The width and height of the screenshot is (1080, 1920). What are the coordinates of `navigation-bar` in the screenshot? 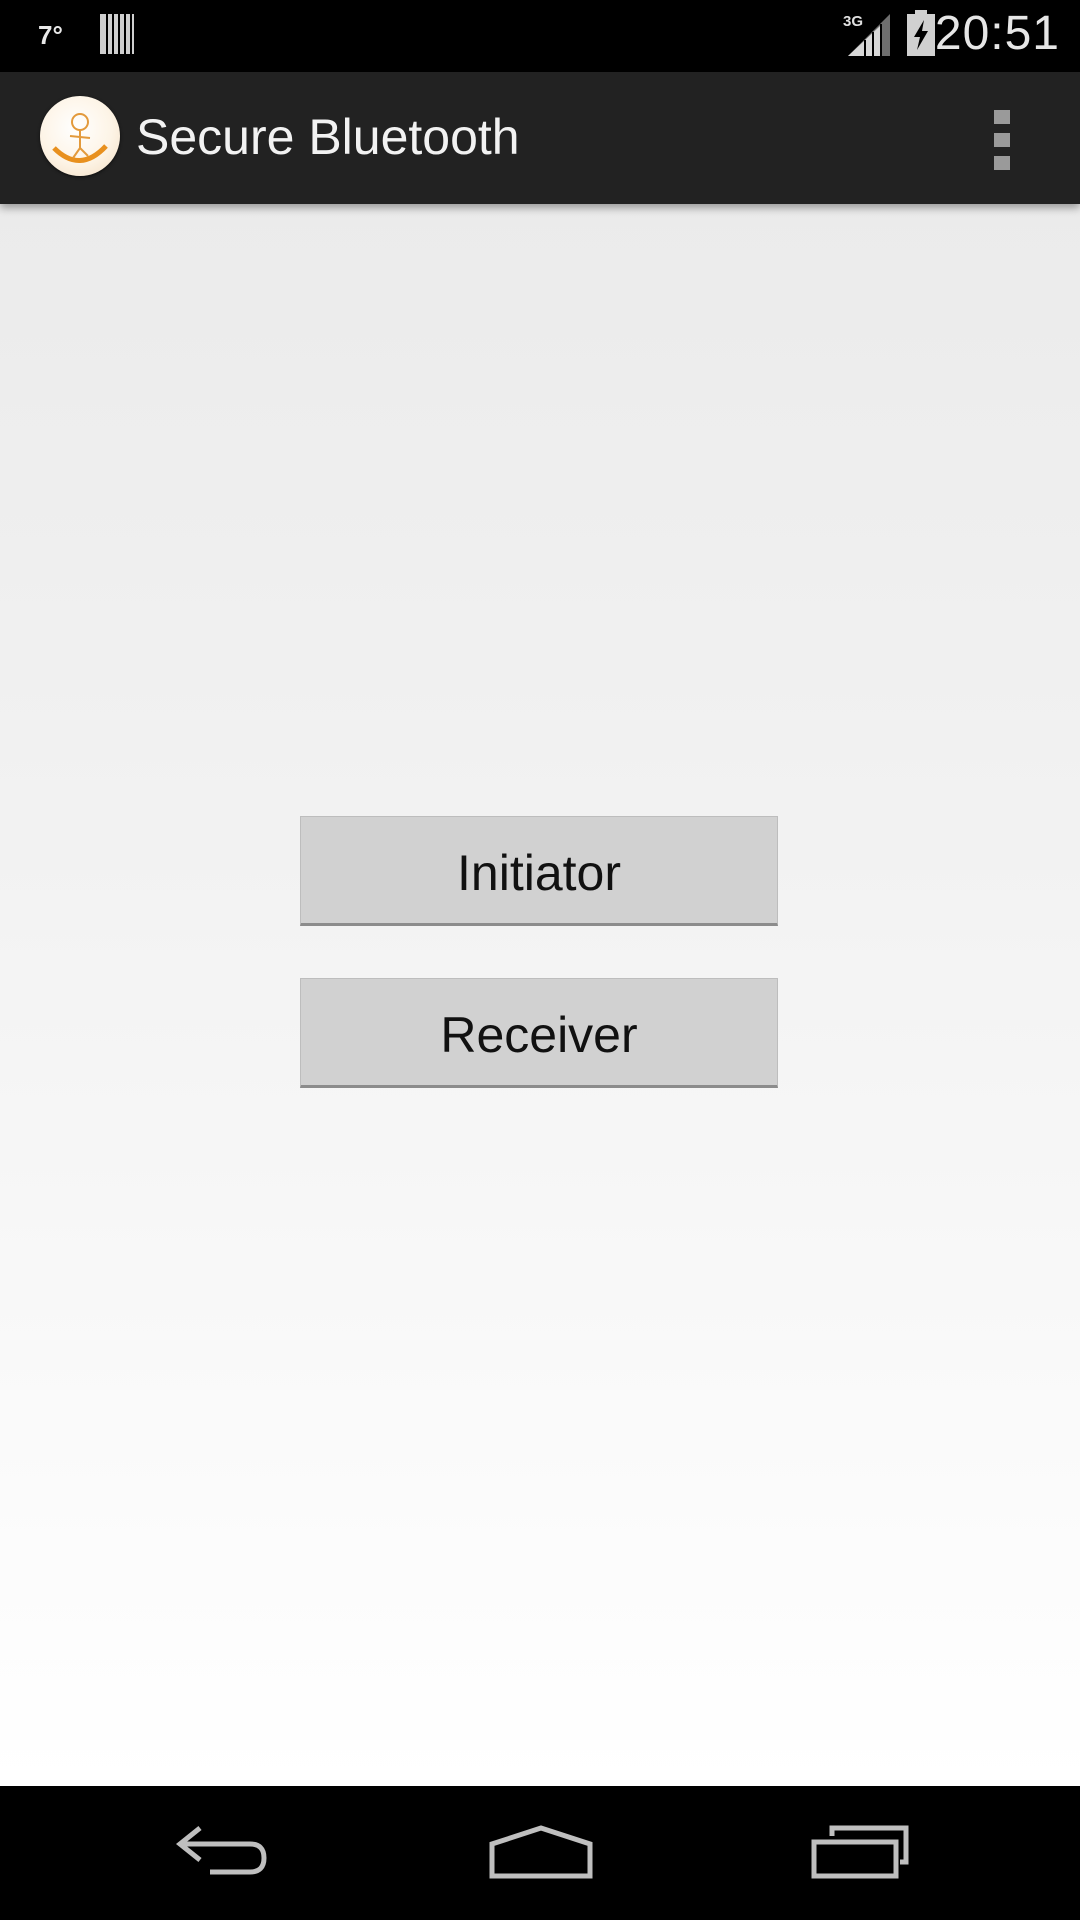 It's located at (540, 1853).